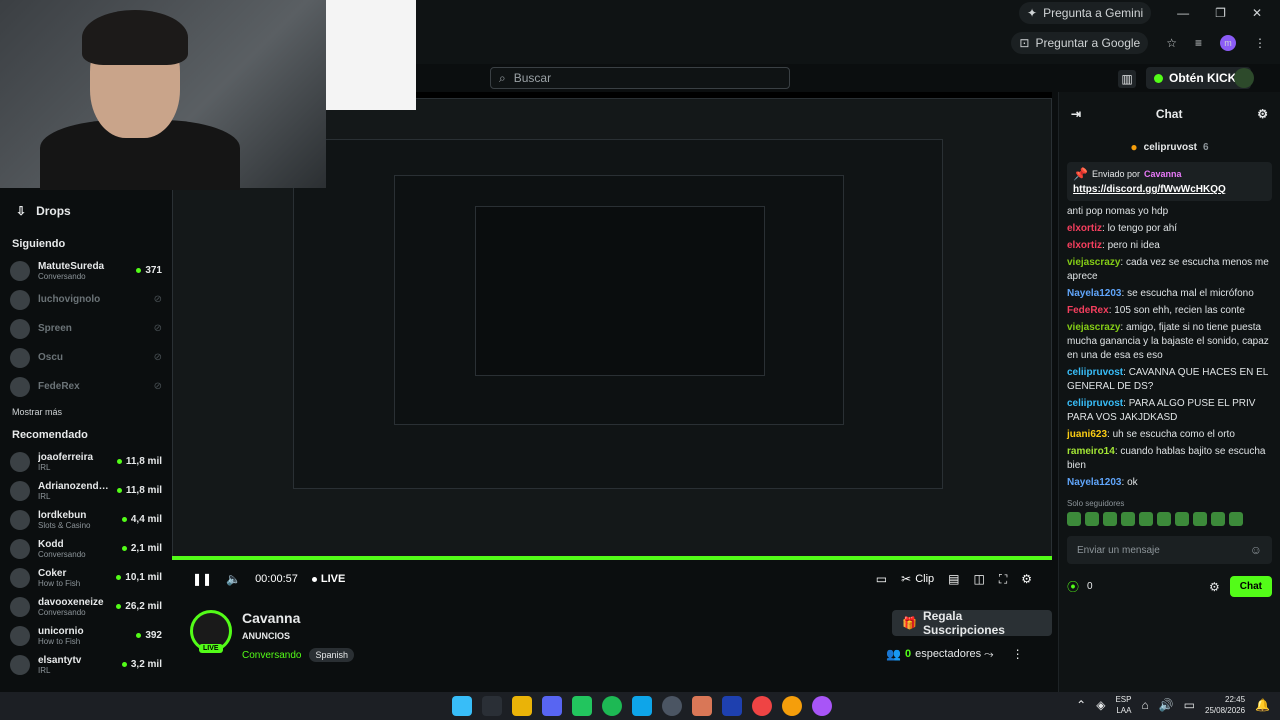 This screenshot has width=1280, height=720. What do you see at coordinates (1127, 79) in the screenshot?
I see `layout-toggle-icon: ▥` at bounding box center [1127, 79].